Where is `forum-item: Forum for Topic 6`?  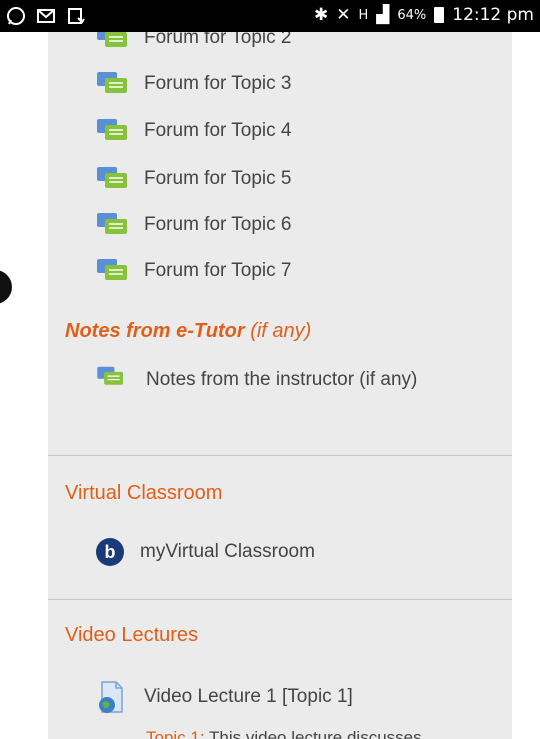 forum-item: Forum for Topic 6 is located at coordinates (193, 225).